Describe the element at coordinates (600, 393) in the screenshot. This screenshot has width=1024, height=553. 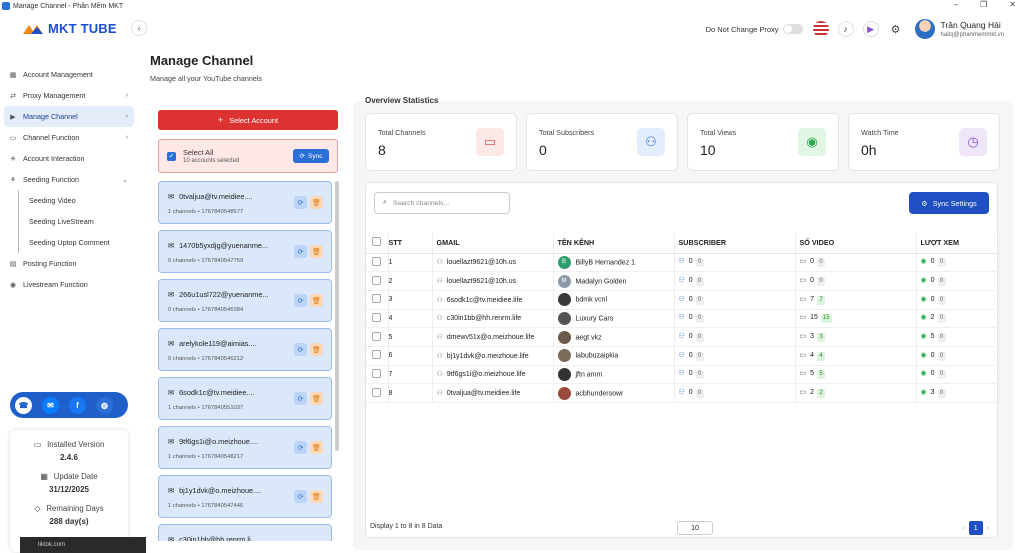
I see `channel-name: acbhundersowr` at that location.